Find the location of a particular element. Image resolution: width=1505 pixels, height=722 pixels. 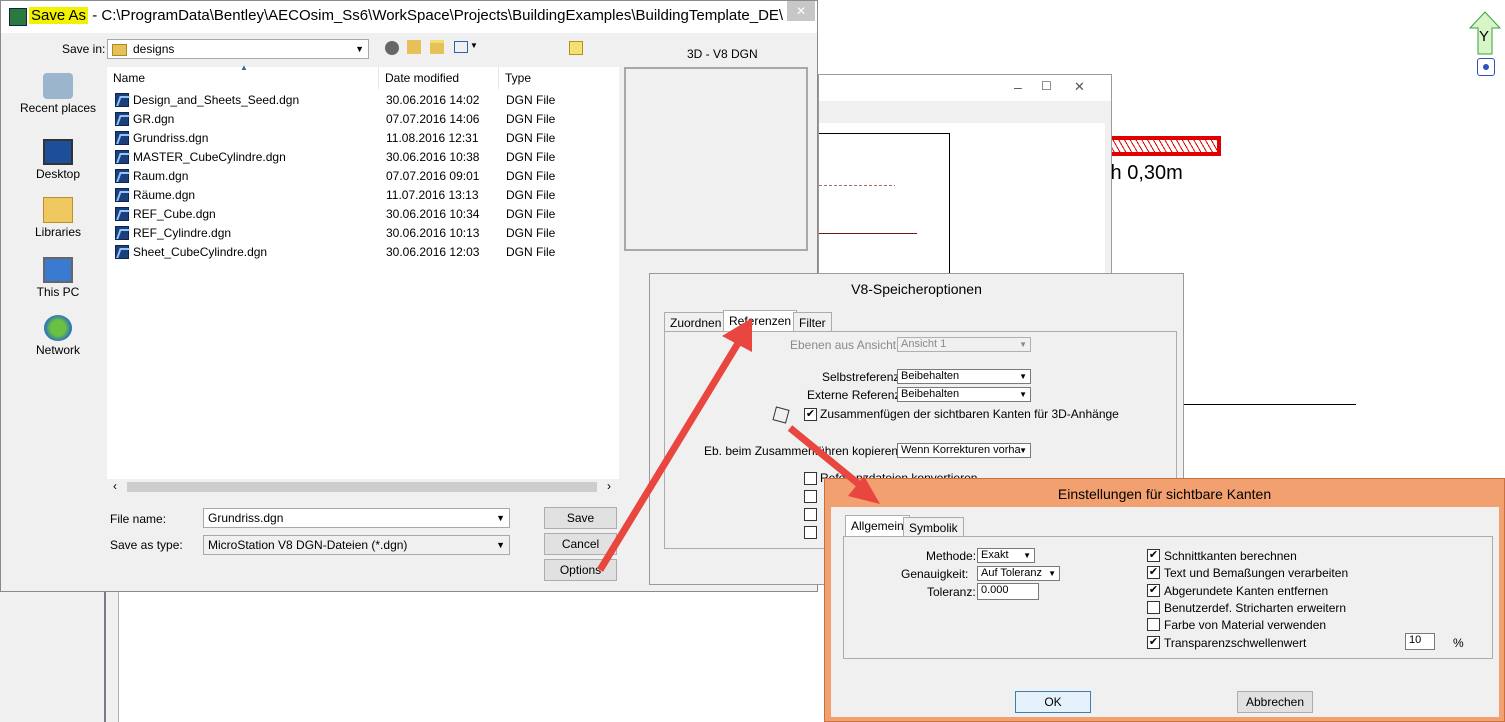

back-icon is located at coordinates (392, 48).